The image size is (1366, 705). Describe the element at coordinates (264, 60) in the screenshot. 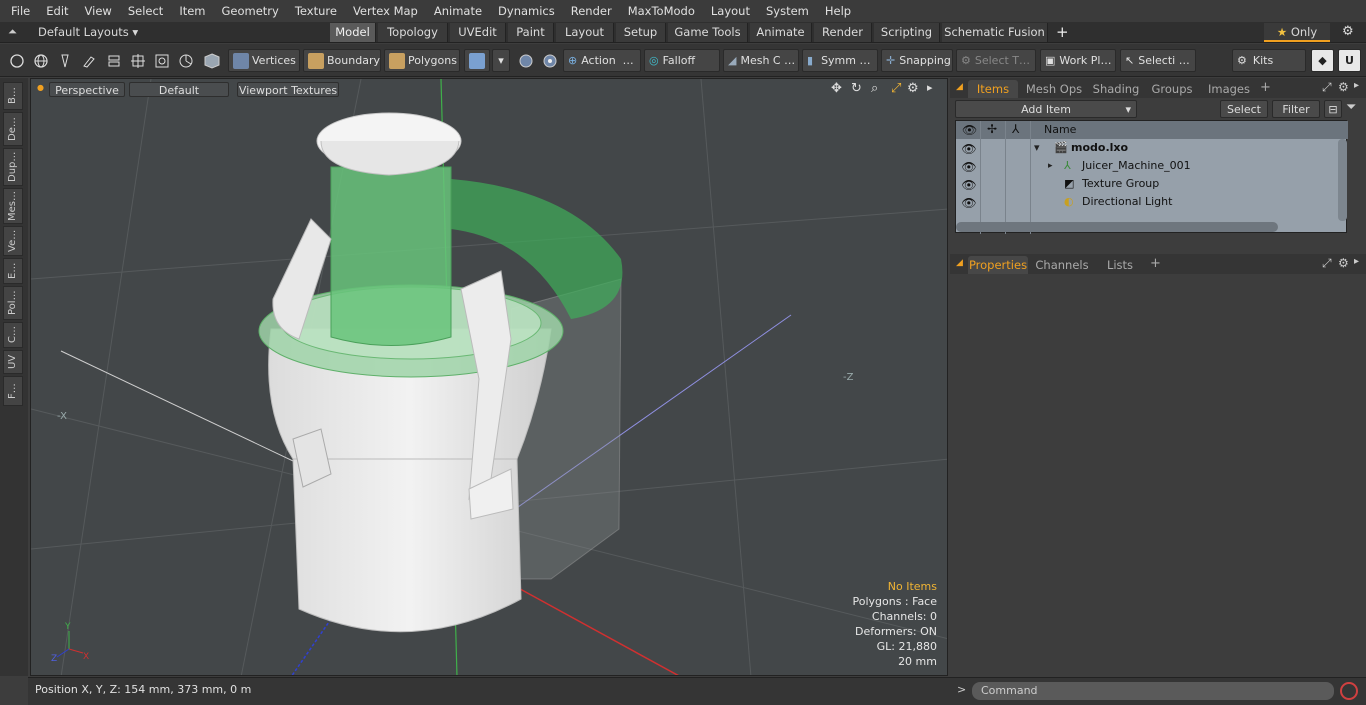

I see `vertices-button: Vertices` at that location.